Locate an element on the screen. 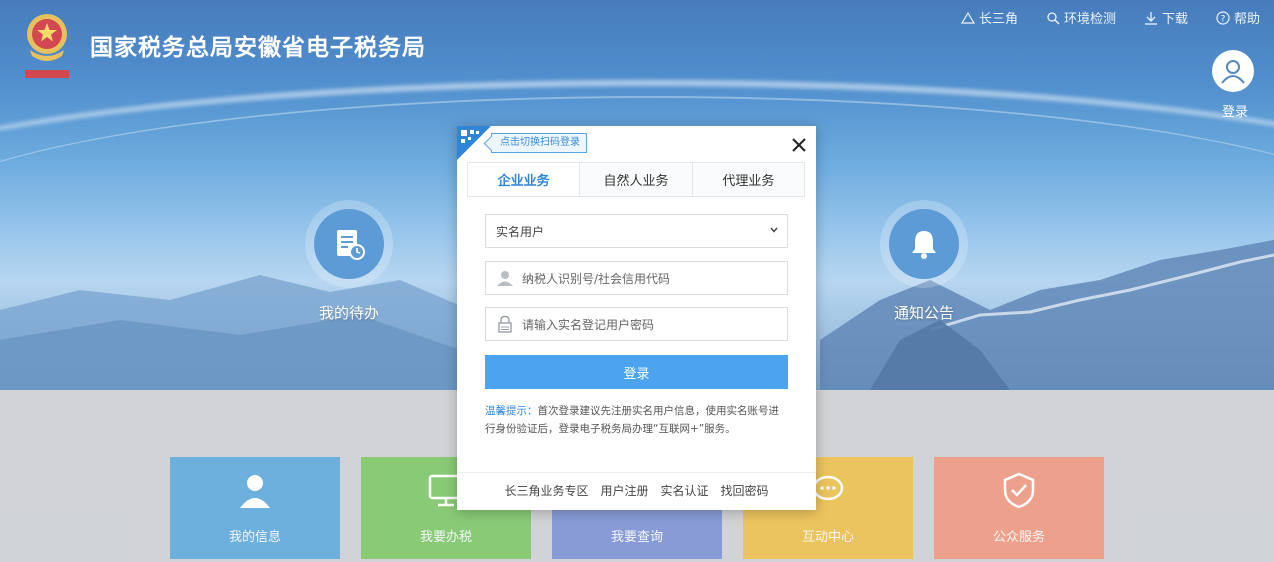  password-placeholder: 请输入实名登记用户密码 is located at coordinates (588, 324).